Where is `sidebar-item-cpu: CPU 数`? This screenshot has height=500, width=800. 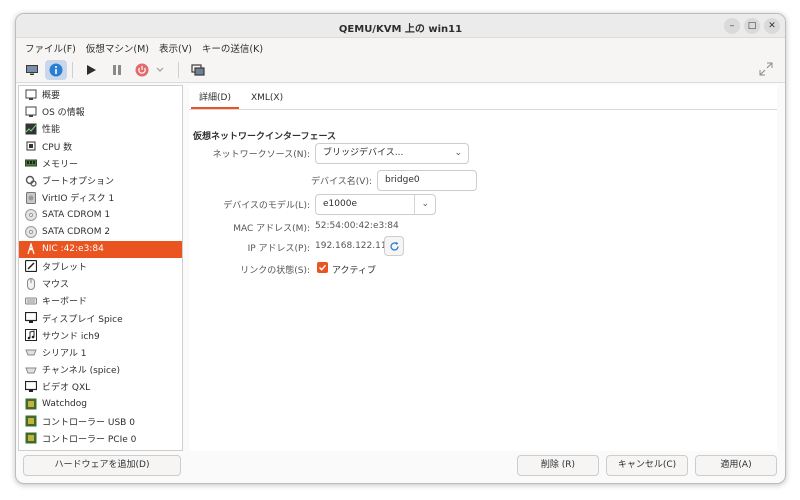 sidebar-item-cpu: CPU 数 is located at coordinates (100, 146).